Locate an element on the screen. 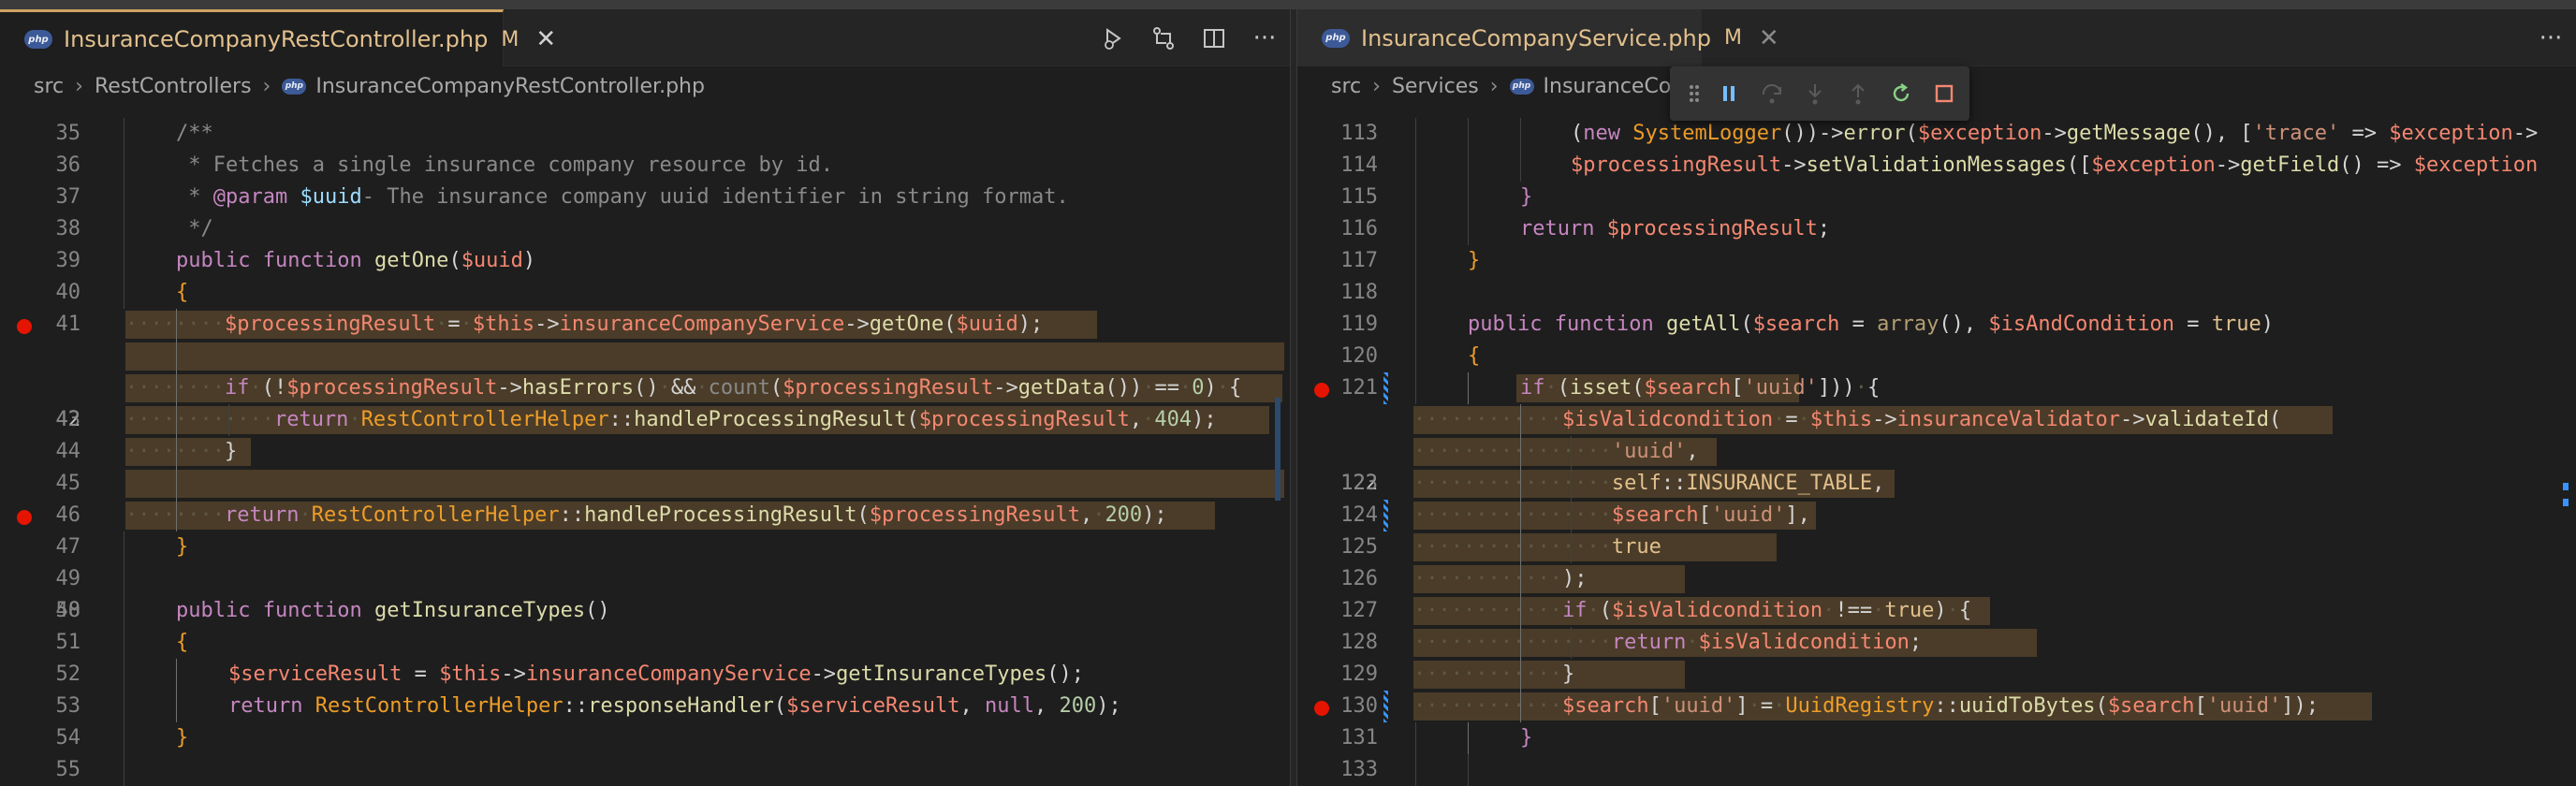 The height and width of the screenshot is (786, 2576). code-line: 131 ············} is located at coordinates (1937, 704).